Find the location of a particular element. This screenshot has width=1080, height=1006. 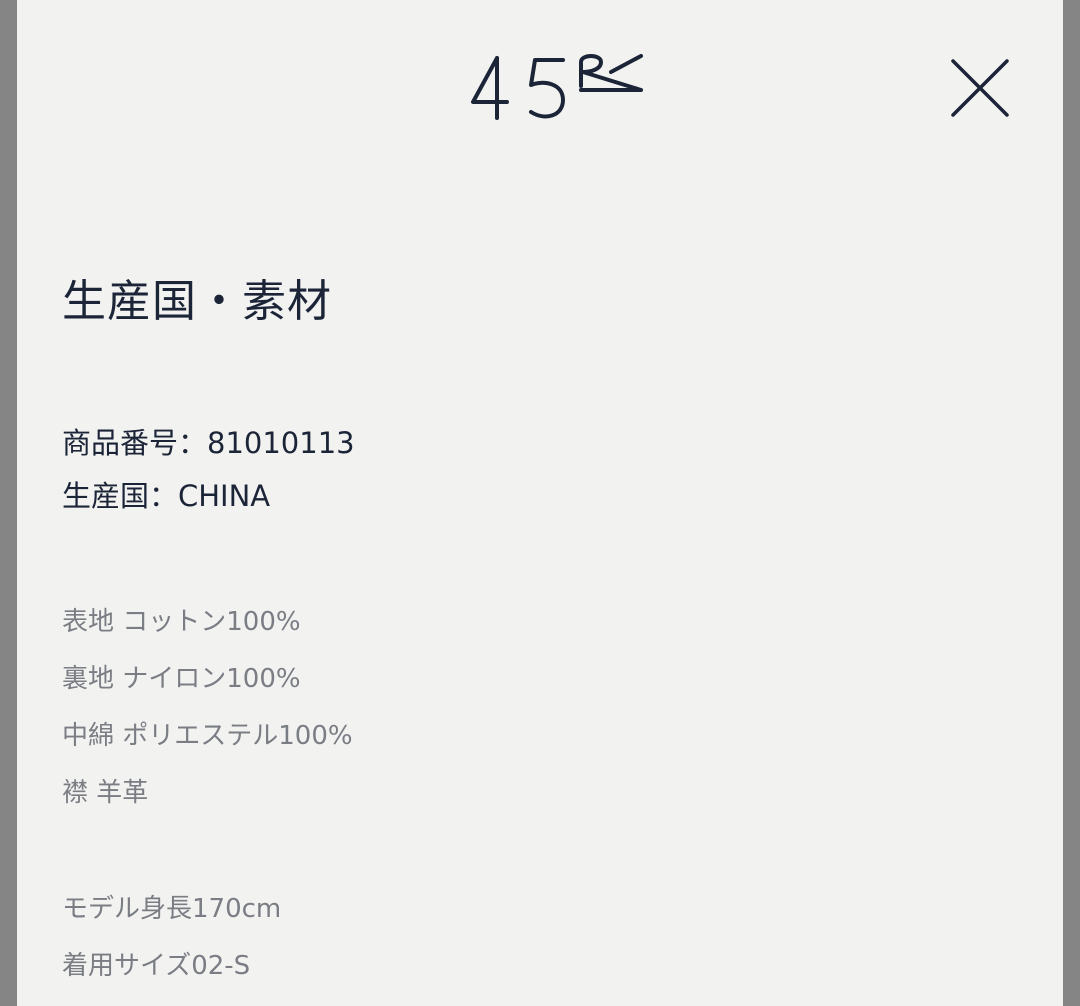

brand-logo is located at coordinates (557, 87).